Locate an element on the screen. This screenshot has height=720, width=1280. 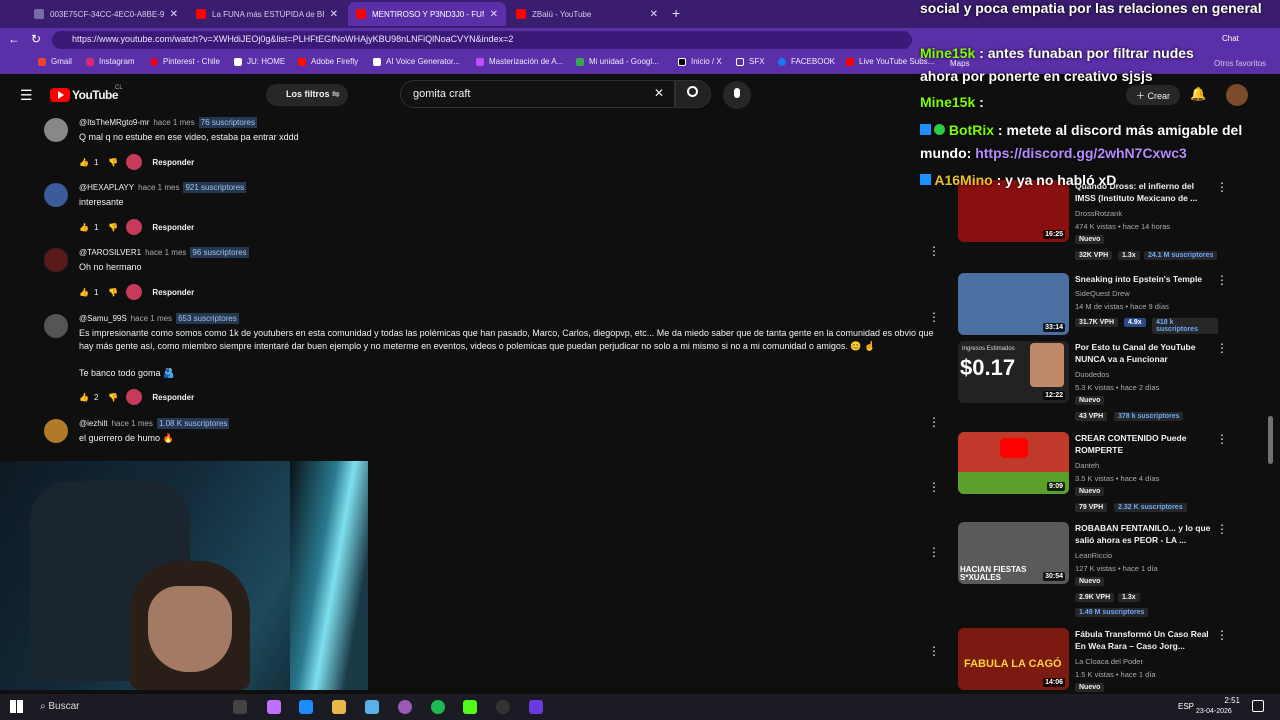
bookmark-item: Gmail is located at coordinates (55, 61).